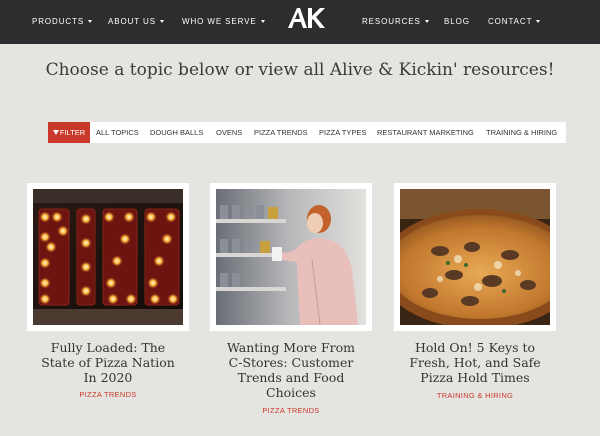 The height and width of the screenshot is (436, 600). I want to click on title-line: In 2020, so click(108, 377).